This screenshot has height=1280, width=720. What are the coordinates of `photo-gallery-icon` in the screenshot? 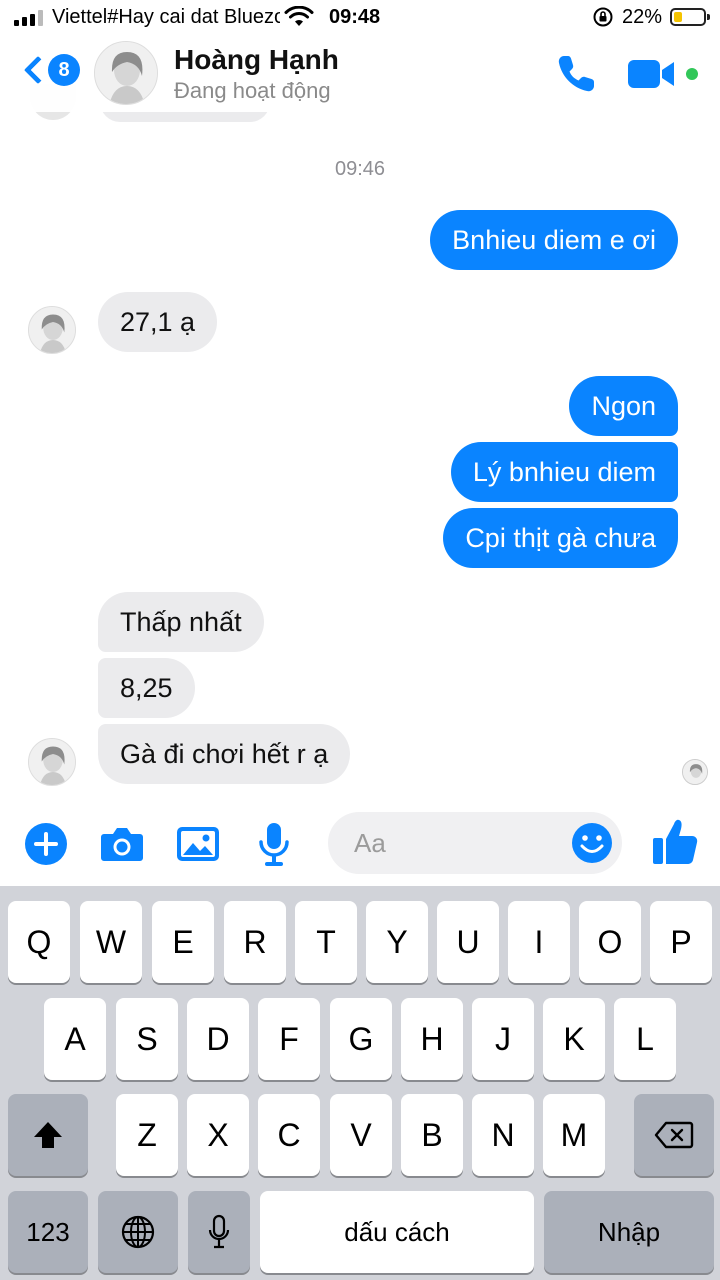 It's located at (198, 844).